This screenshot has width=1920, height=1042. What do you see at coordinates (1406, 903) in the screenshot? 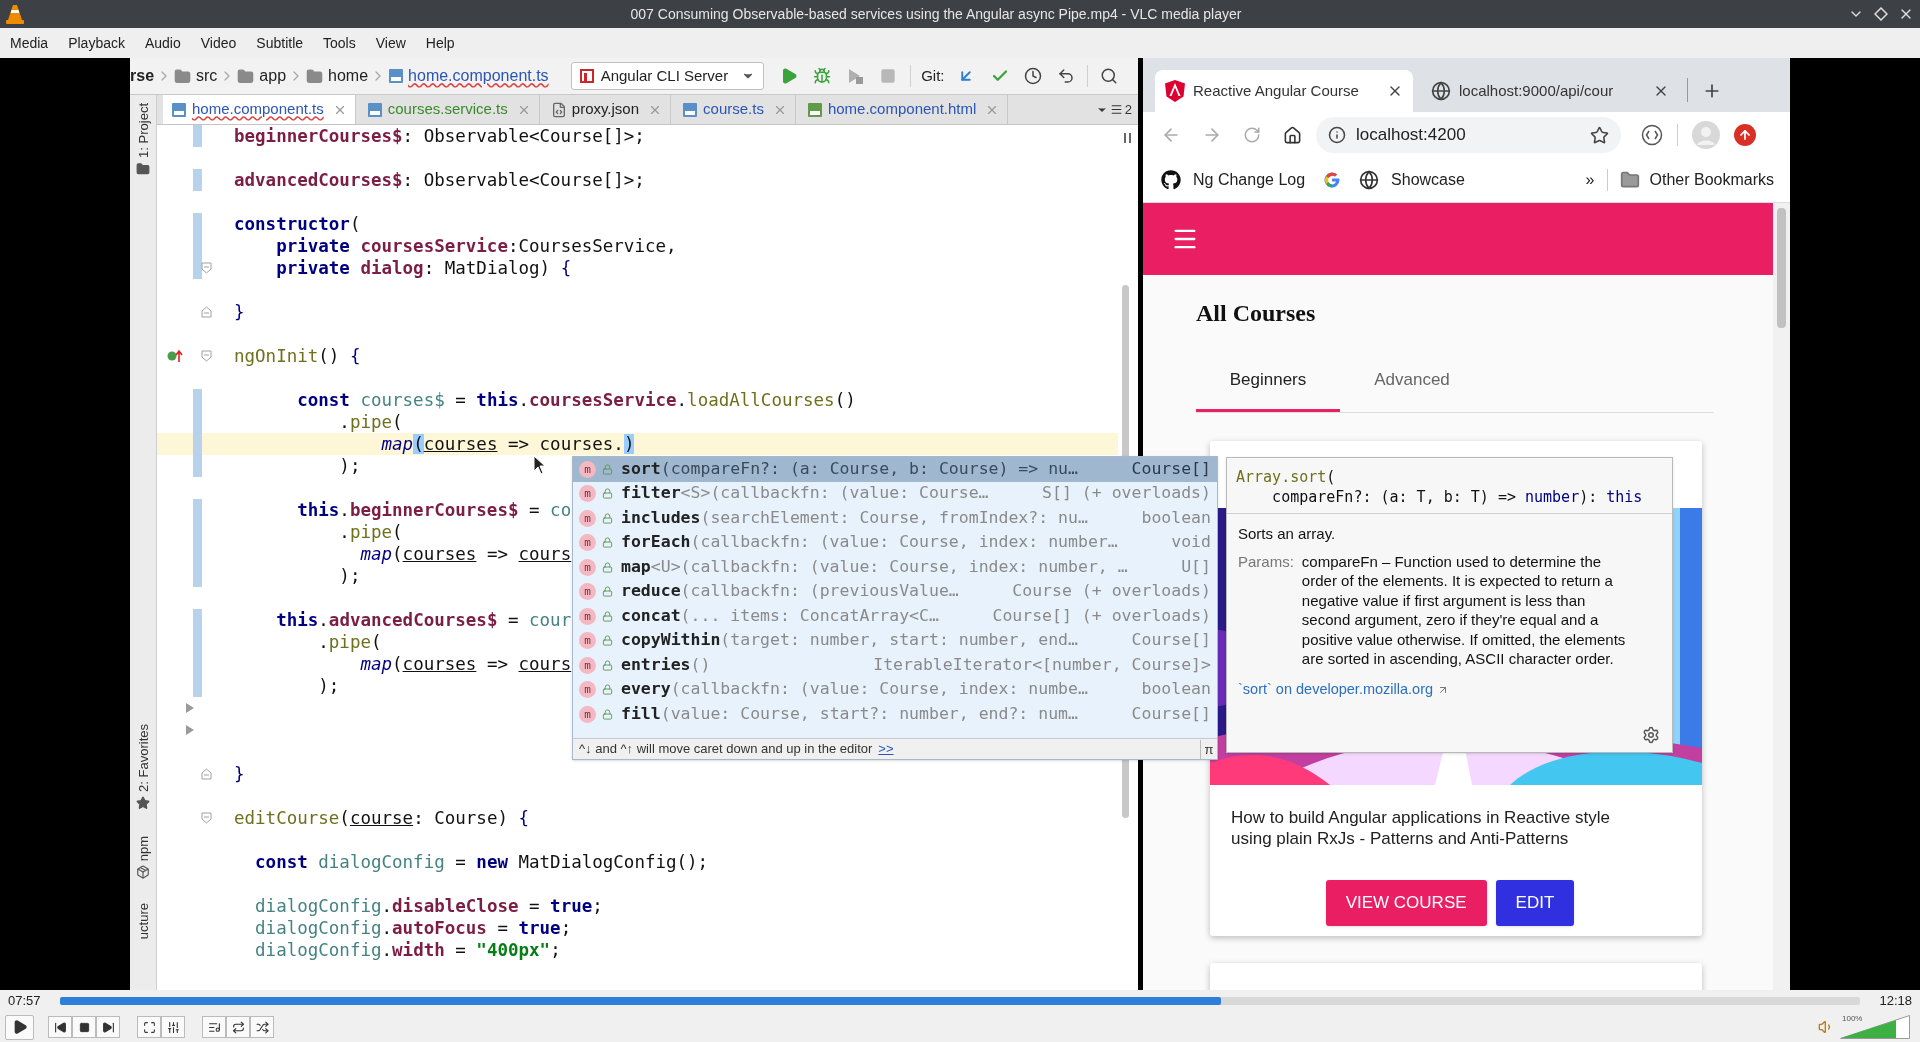
I see `view-course-button: VIEW COURSE` at bounding box center [1406, 903].